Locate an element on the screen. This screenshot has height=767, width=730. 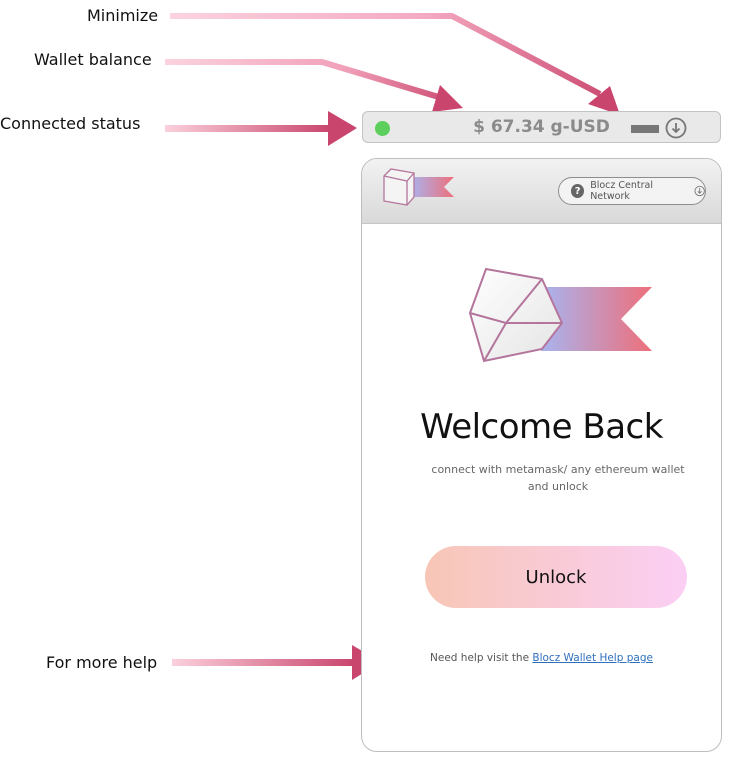
network-selector-button: ? Blocz Central Network is located at coordinates (632, 191).